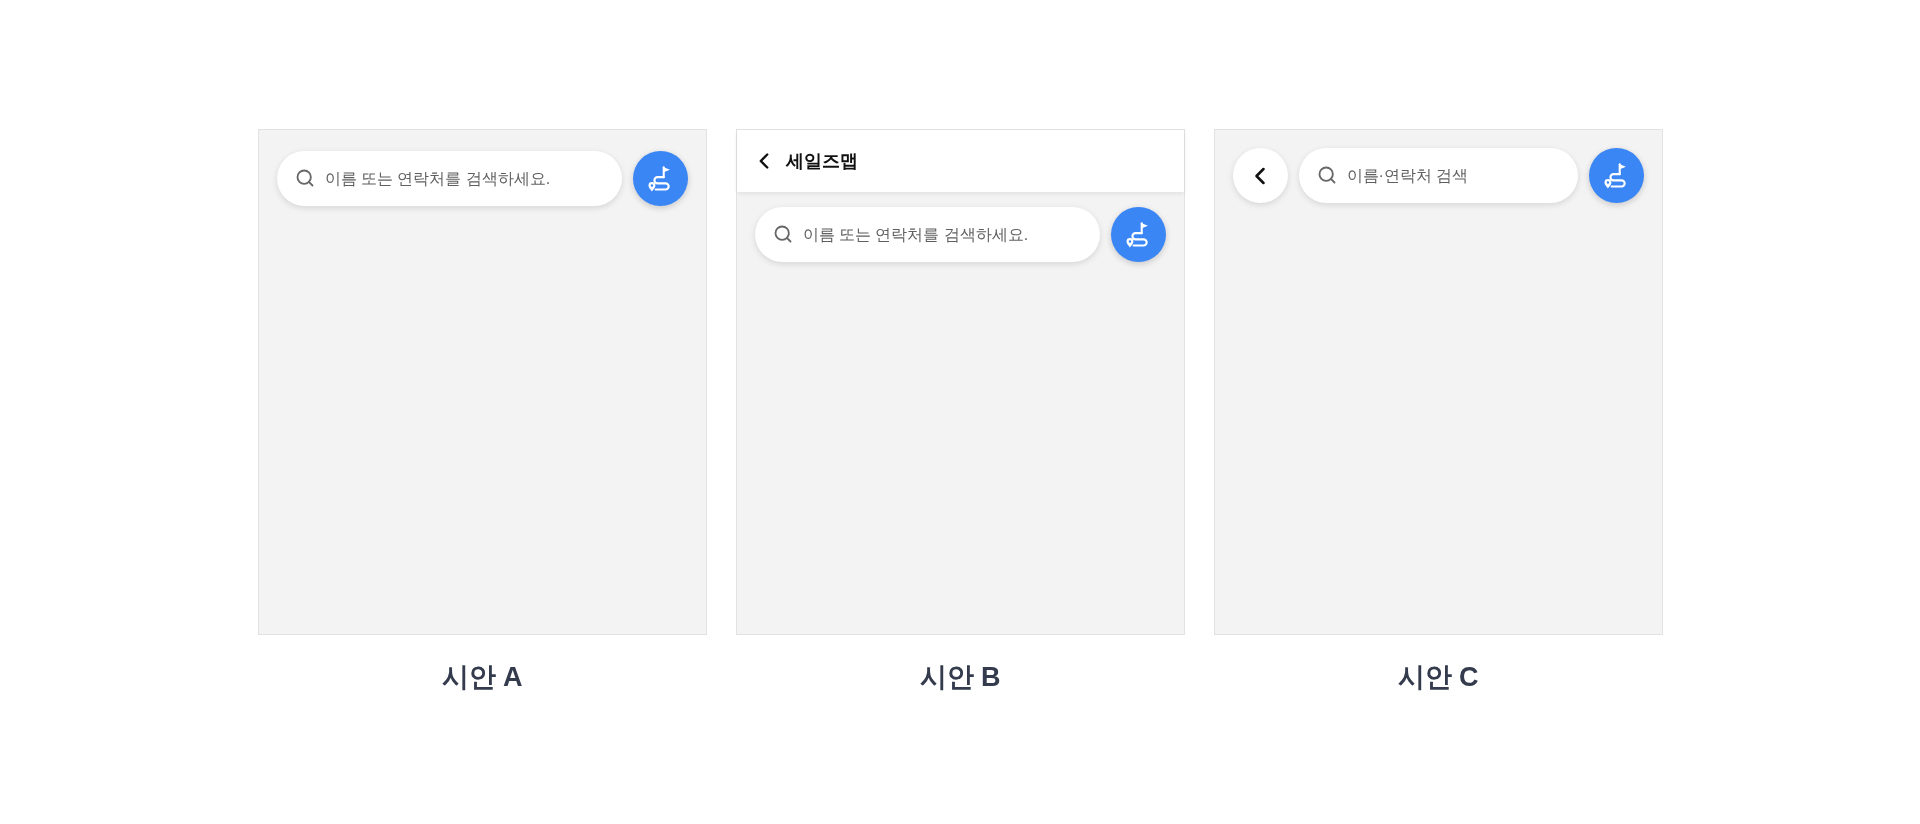 The height and width of the screenshot is (824, 1920). What do you see at coordinates (821, 161) in the screenshot?
I see `header-title: 세일즈맵` at bounding box center [821, 161].